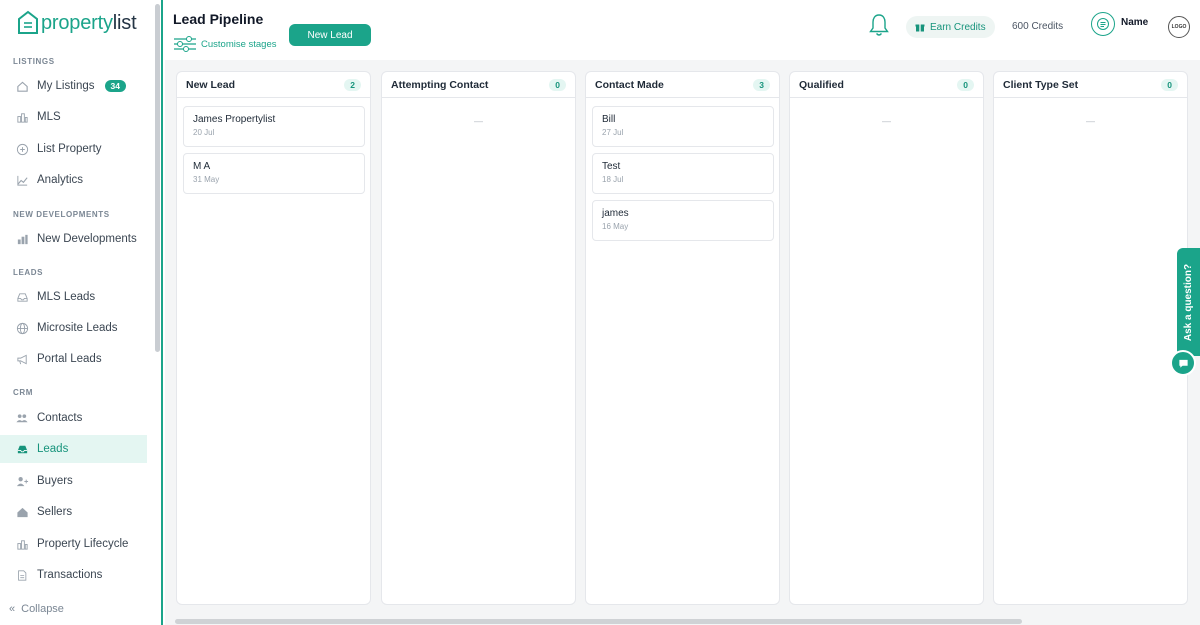  What do you see at coordinates (83, 544) in the screenshot?
I see `sidebar-item-label: Property Lifecycle` at bounding box center [83, 544].